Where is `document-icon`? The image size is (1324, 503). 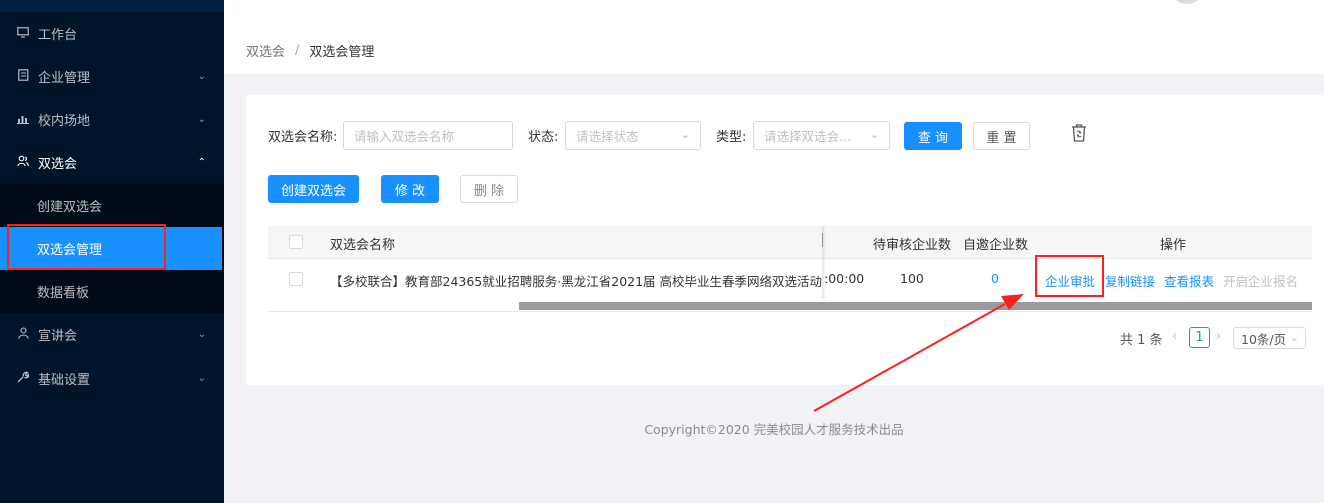 document-icon is located at coordinates (23, 76).